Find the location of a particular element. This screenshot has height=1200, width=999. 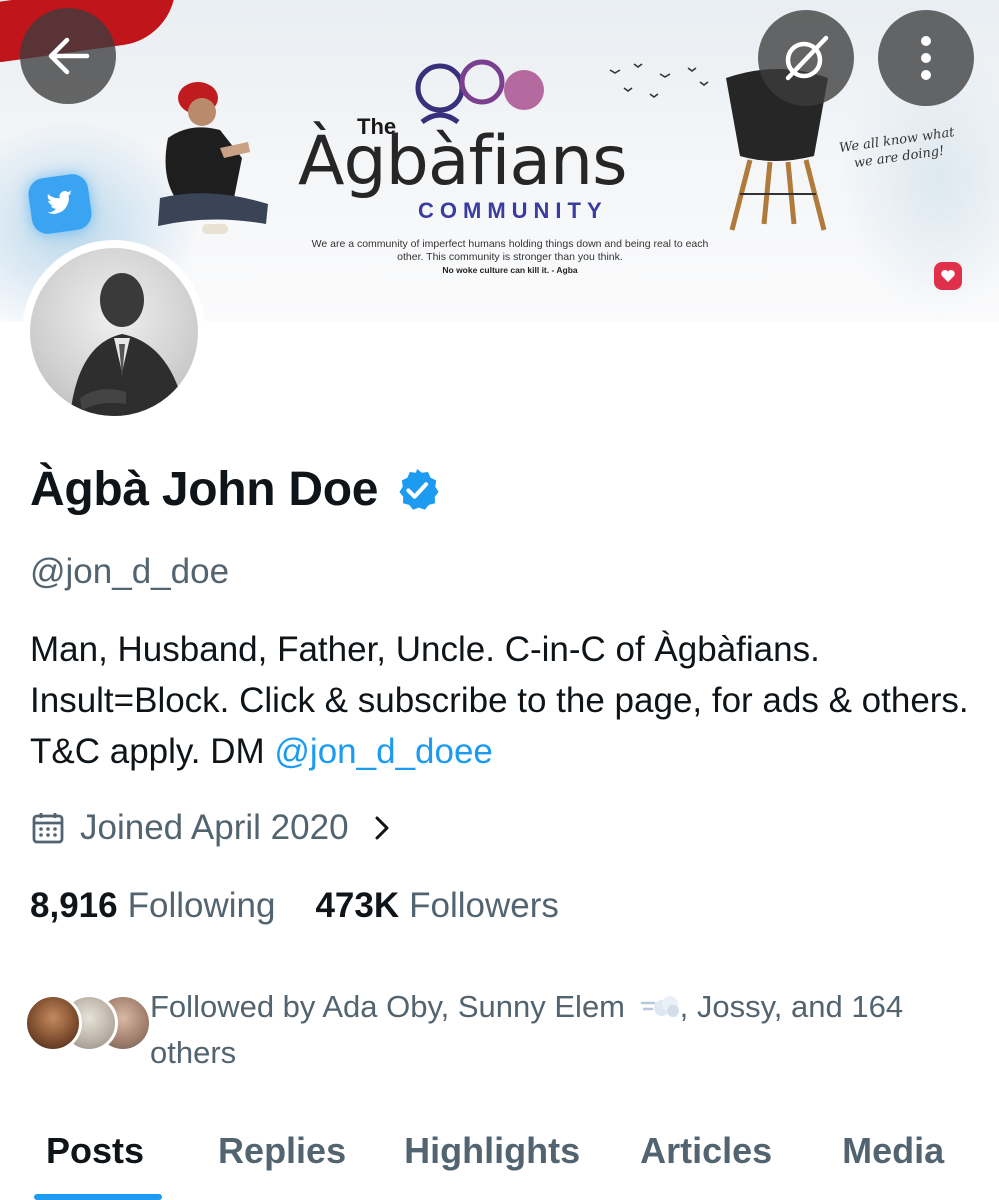

tab-media: Media is located at coordinates (893, 1165).